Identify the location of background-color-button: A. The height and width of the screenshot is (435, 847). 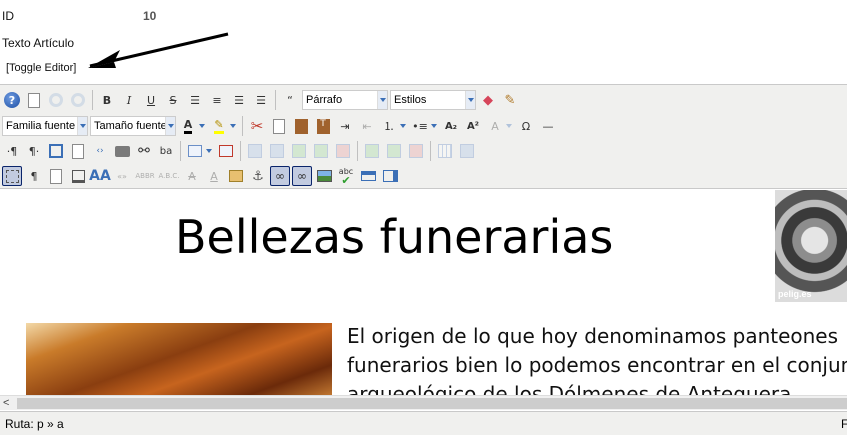
(495, 126).